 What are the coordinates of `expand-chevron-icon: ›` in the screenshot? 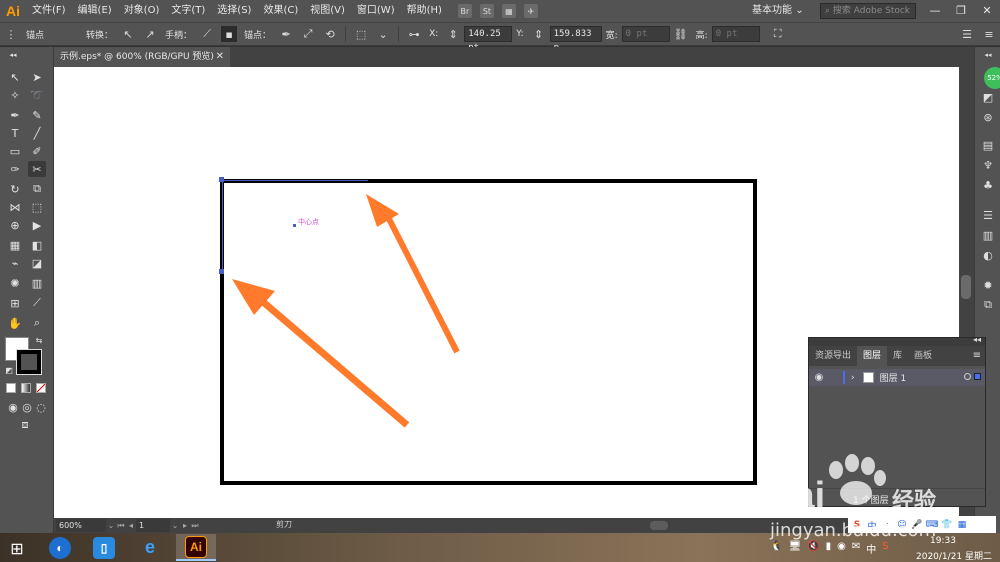 It's located at (853, 378).